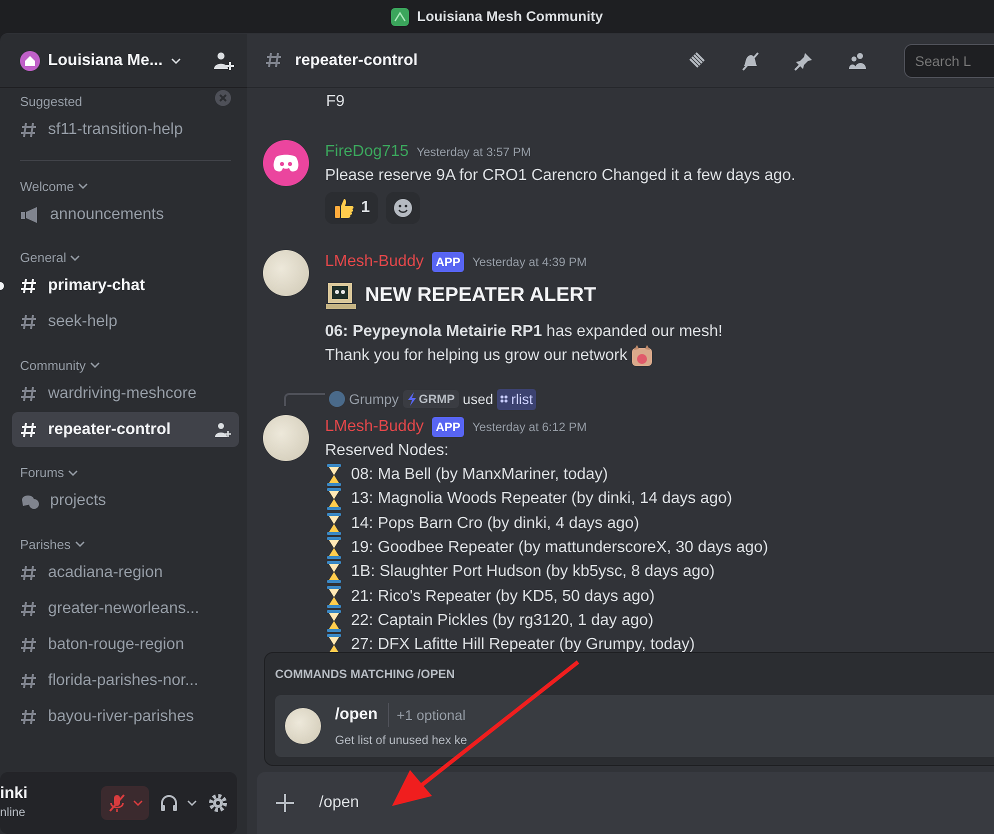  I want to click on mute-bell-icon, so click(750, 60).